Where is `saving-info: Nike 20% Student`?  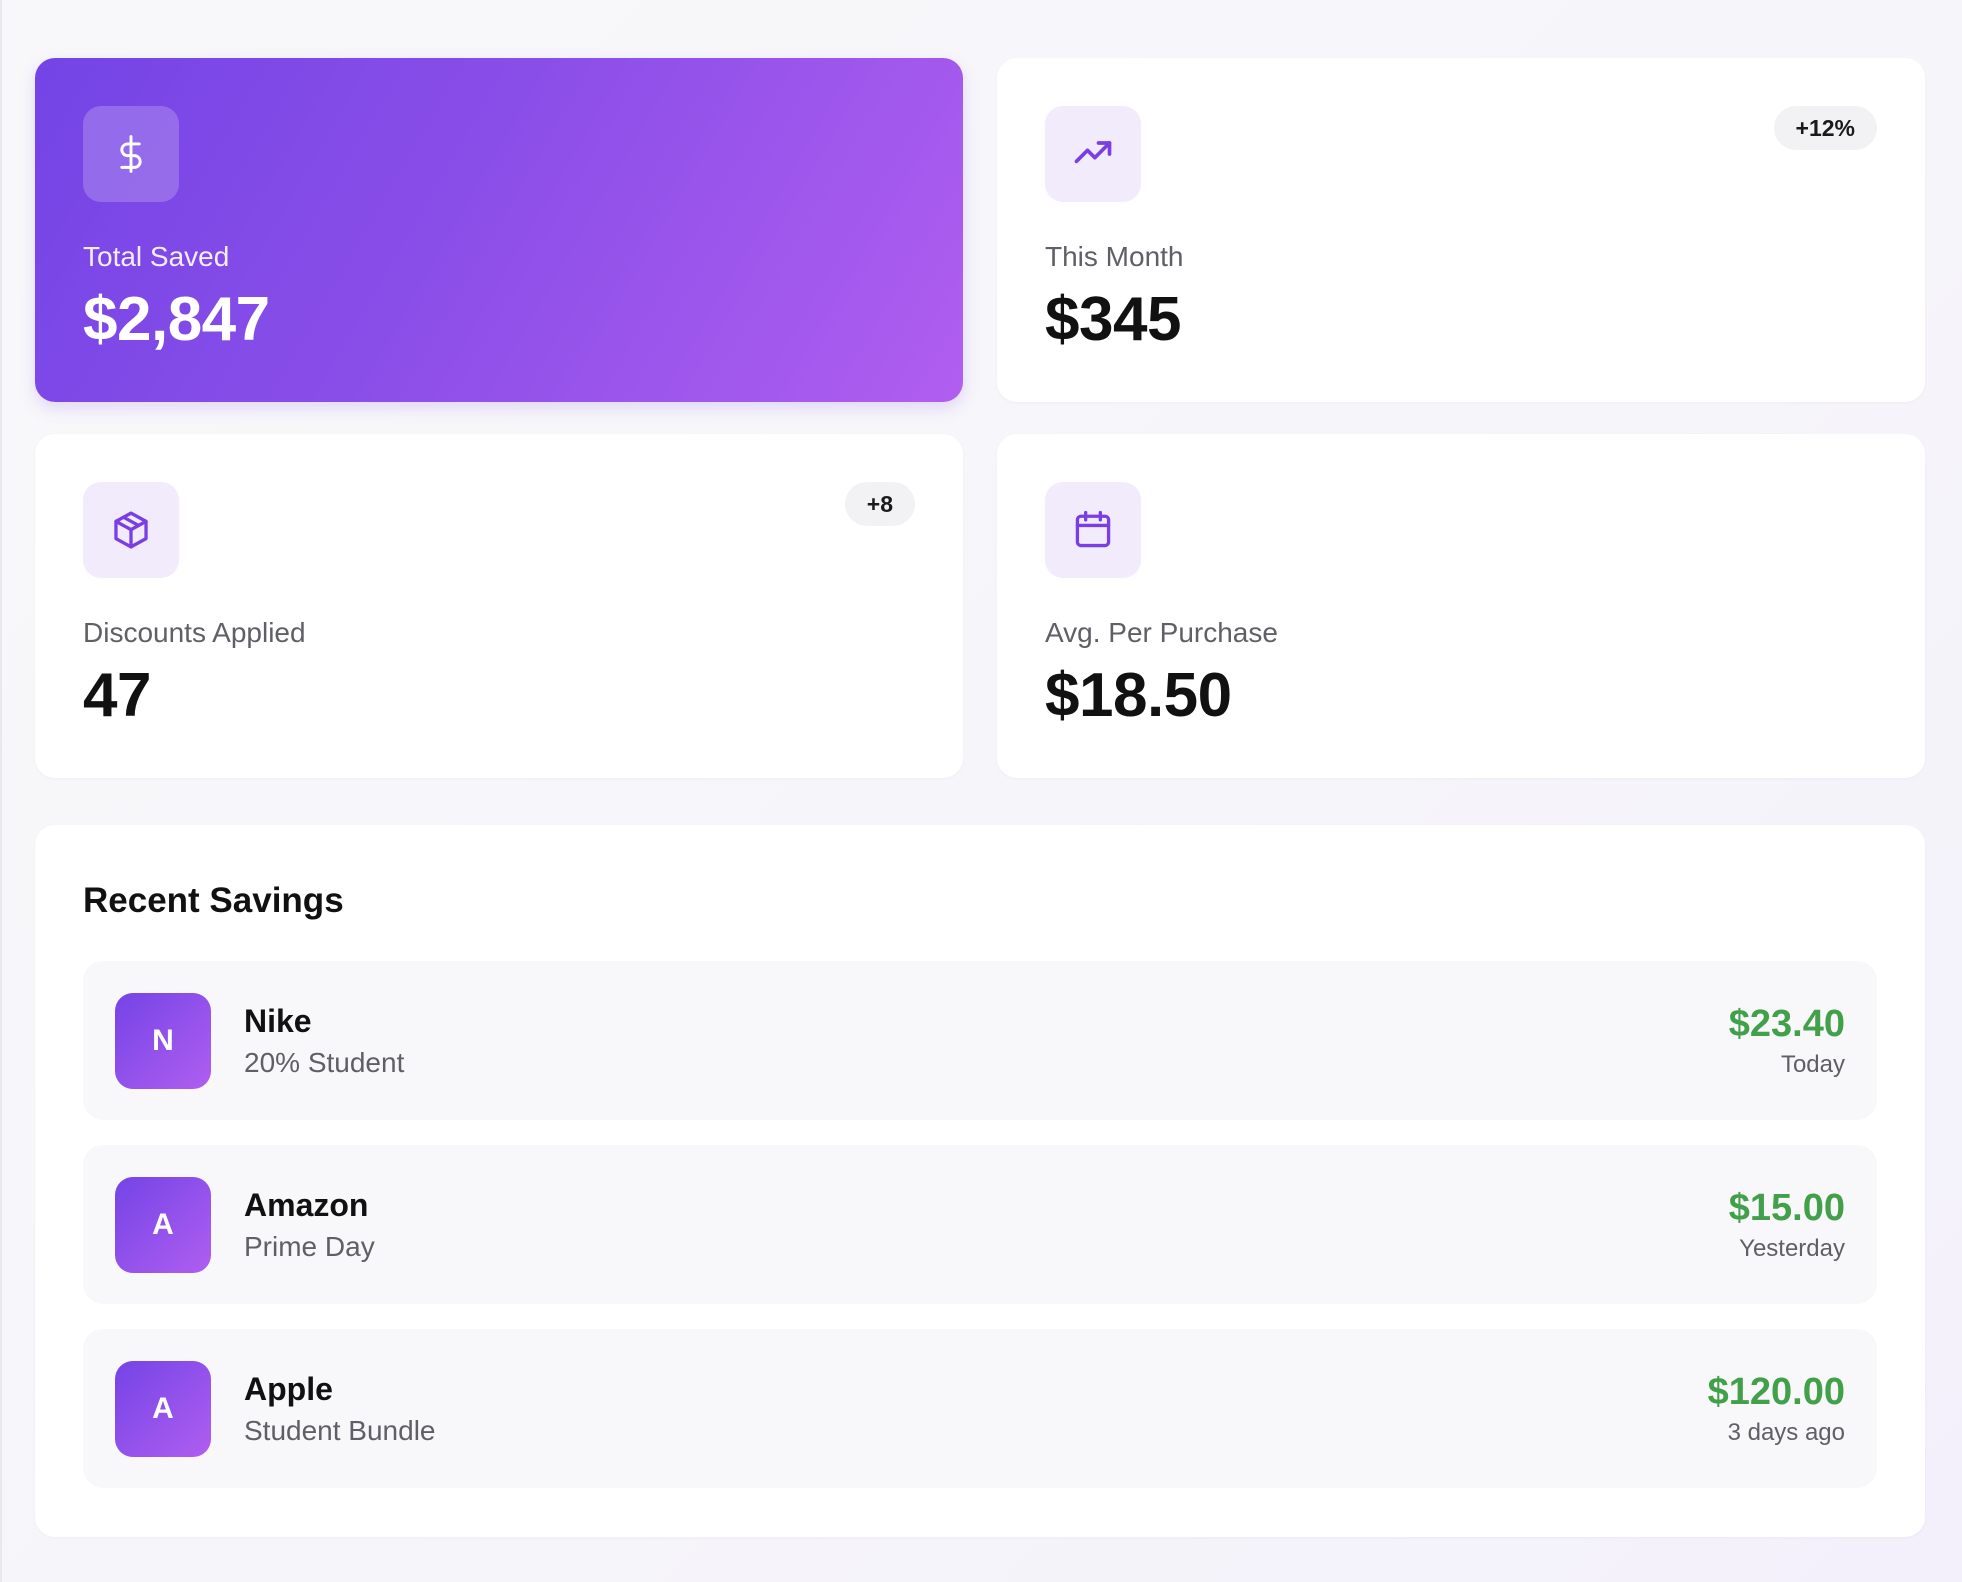 saving-info: Nike 20% Student is located at coordinates (986, 1041).